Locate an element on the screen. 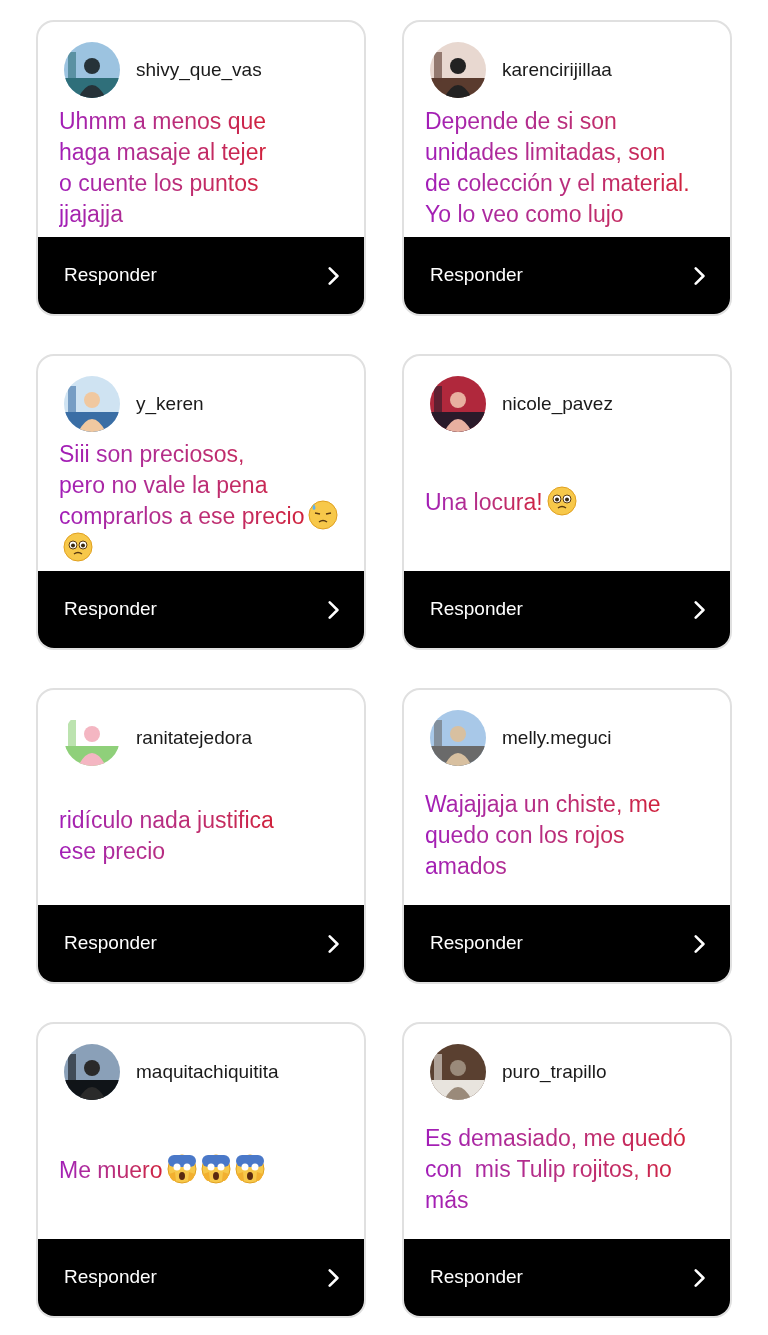 The height and width of the screenshot is (1335, 768). username: ranitatejedora is located at coordinates (194, 737).